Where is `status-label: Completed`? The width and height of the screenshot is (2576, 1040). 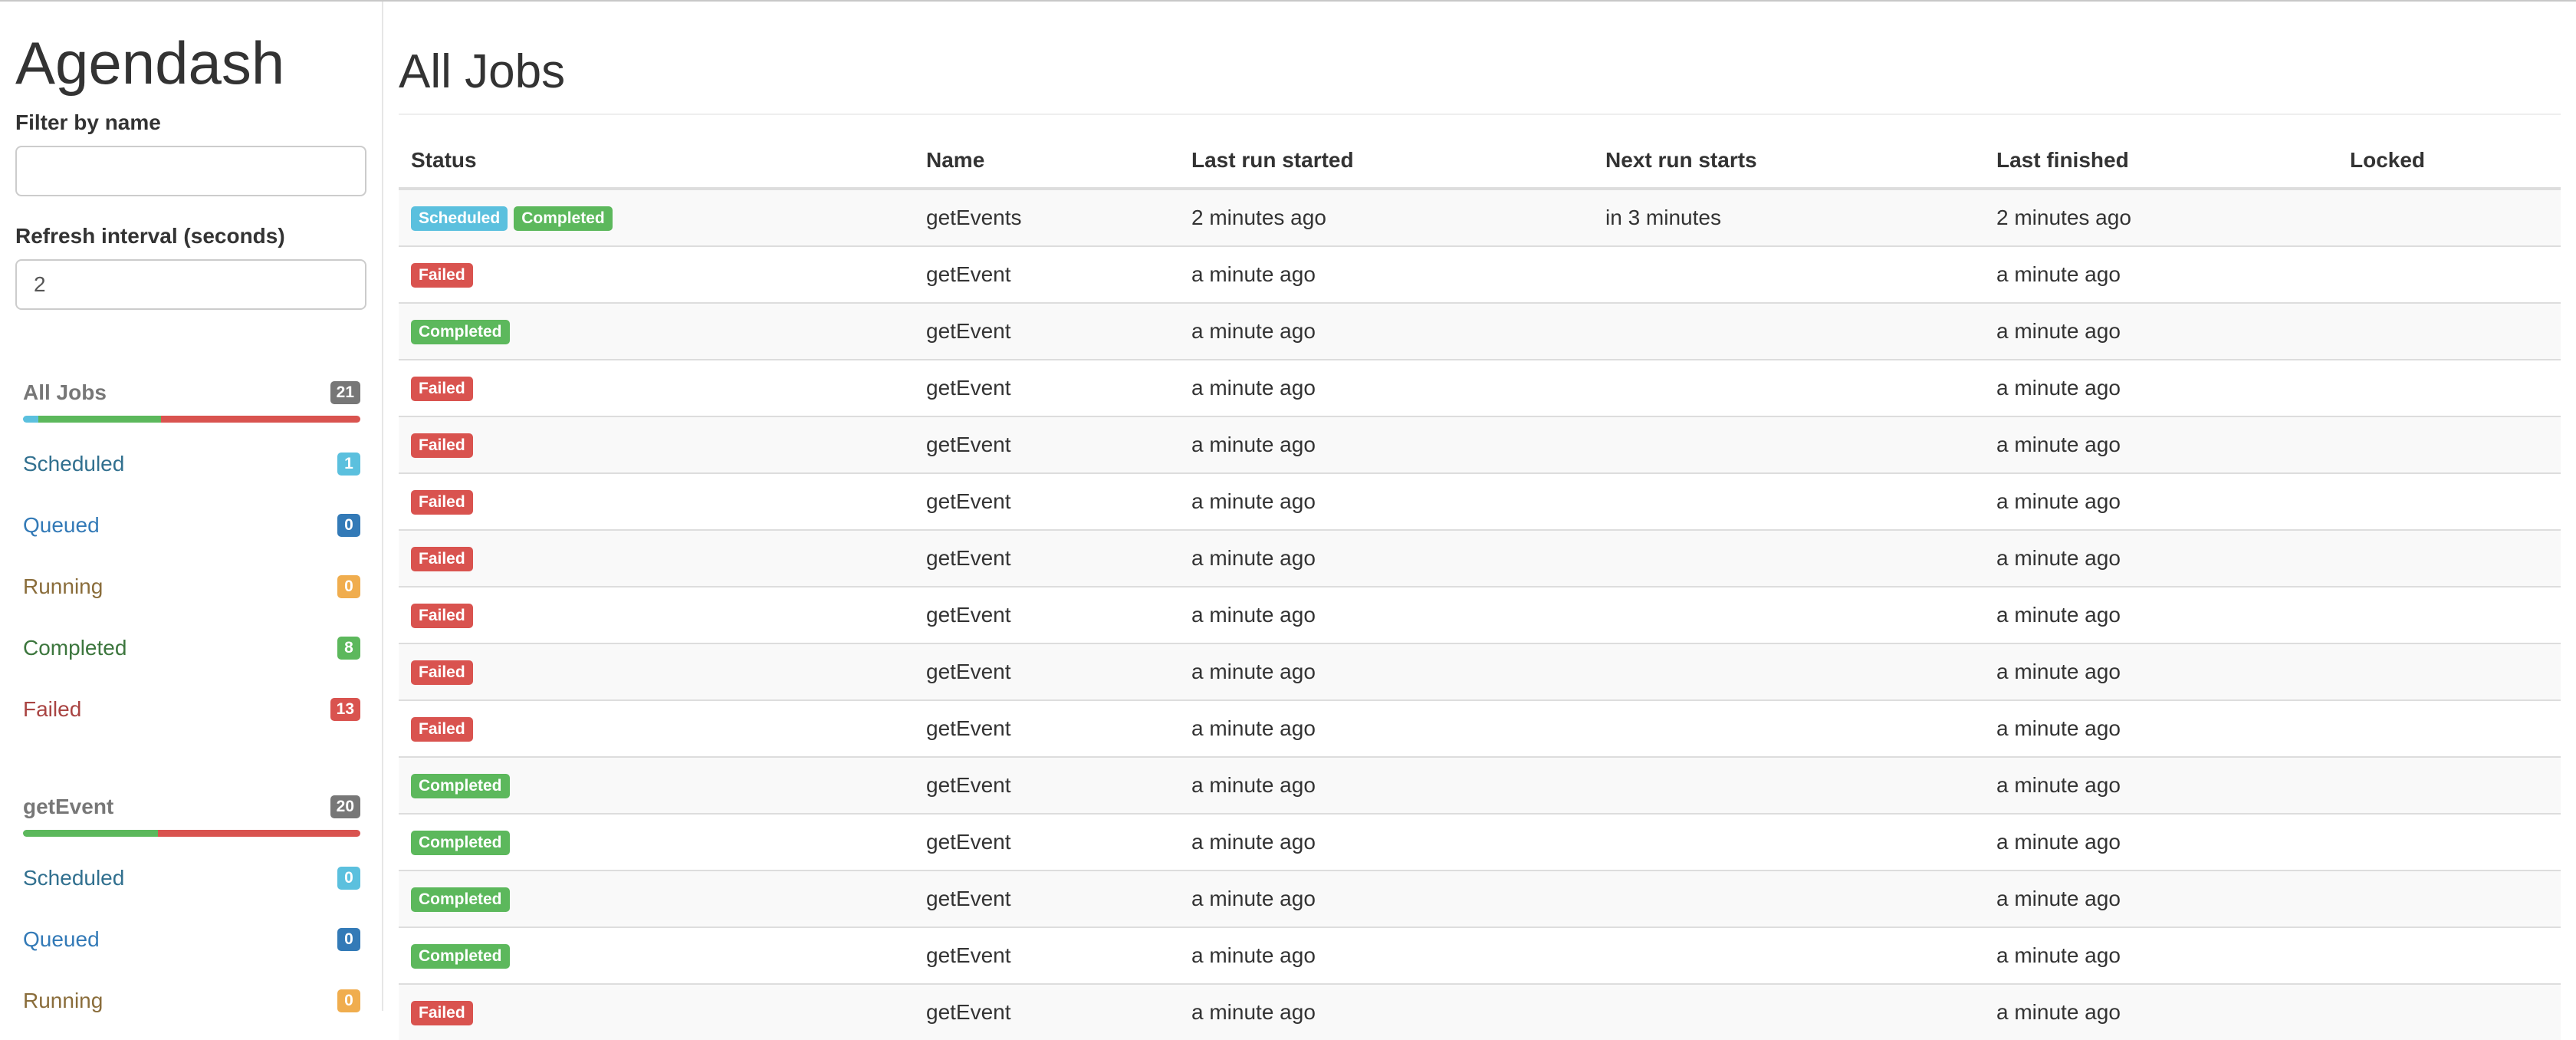
status-label: Completed is located at coordinates (75, 648).